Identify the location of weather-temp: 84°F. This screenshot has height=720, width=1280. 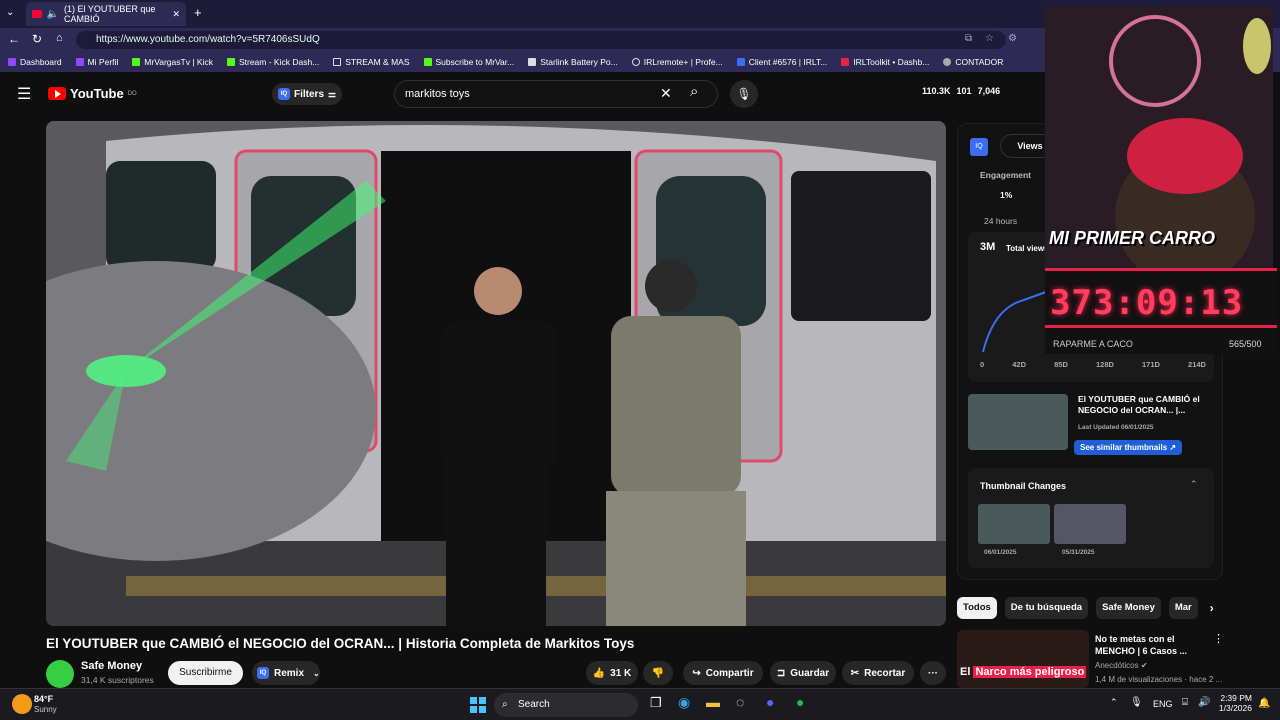
(44, 699).